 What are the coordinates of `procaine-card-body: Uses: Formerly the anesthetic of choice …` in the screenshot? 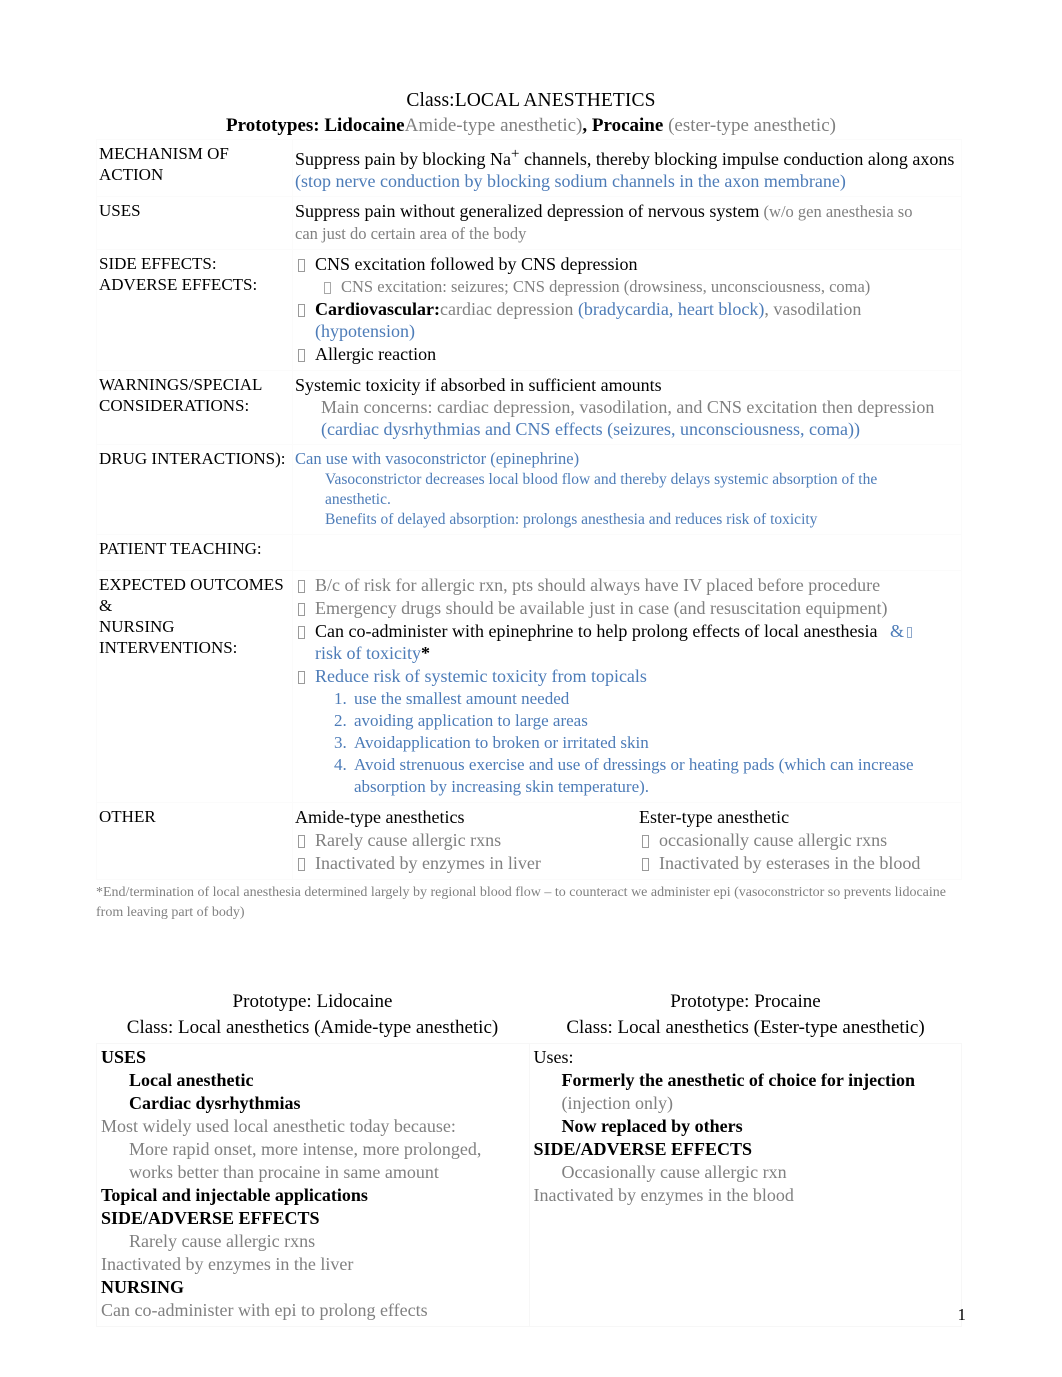 It's located at (745, 1185).